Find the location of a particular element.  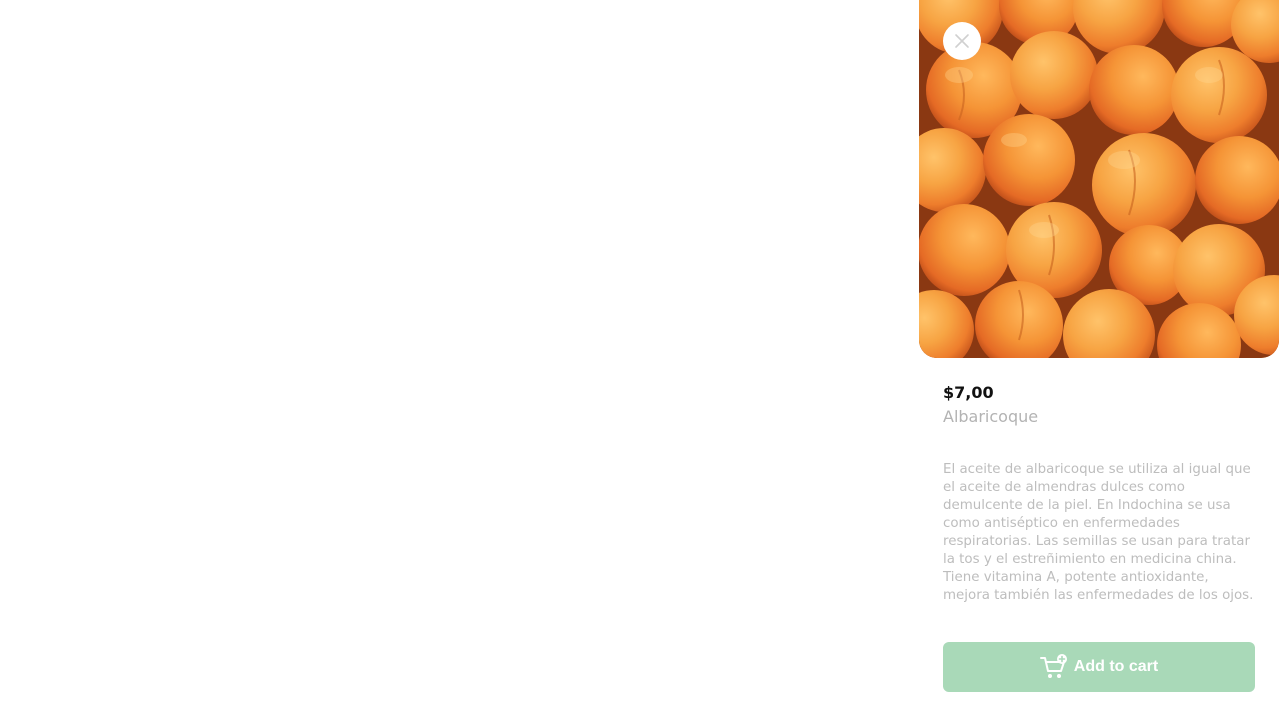

add-to-cart-label: Add to cart is located at coordinates (1116, 666).